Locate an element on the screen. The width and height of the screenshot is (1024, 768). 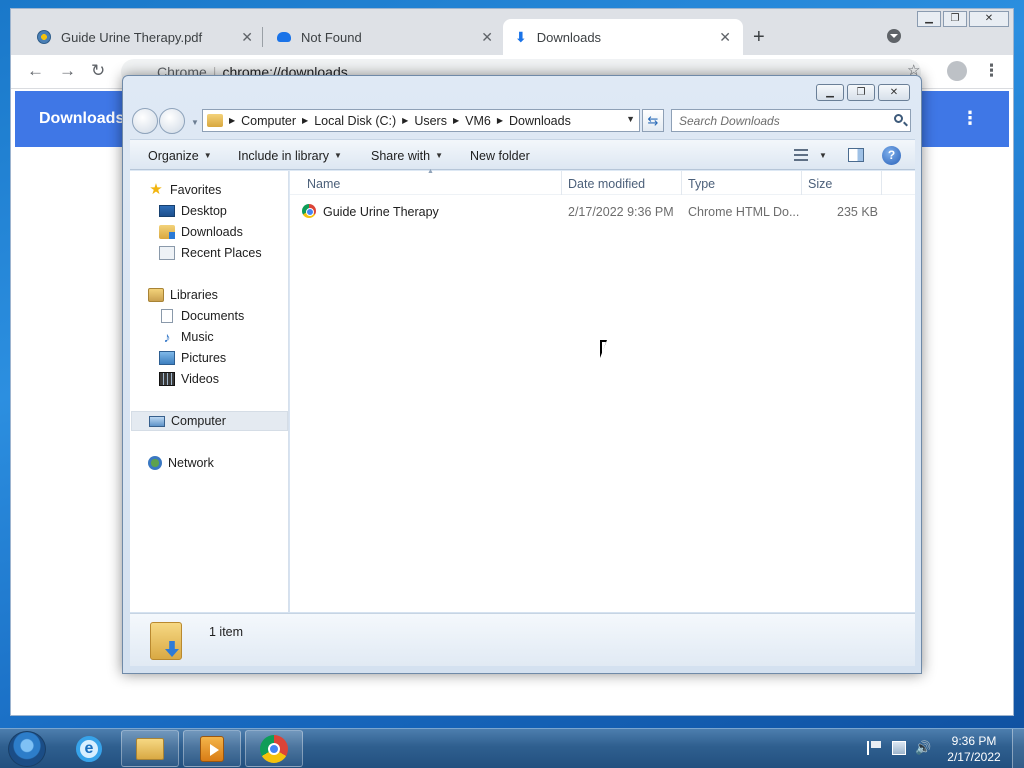
tab-guide-urine-therapy-pdf: Guide Urine Therapy.pdf ✕ is located at coordinates (145, 37).